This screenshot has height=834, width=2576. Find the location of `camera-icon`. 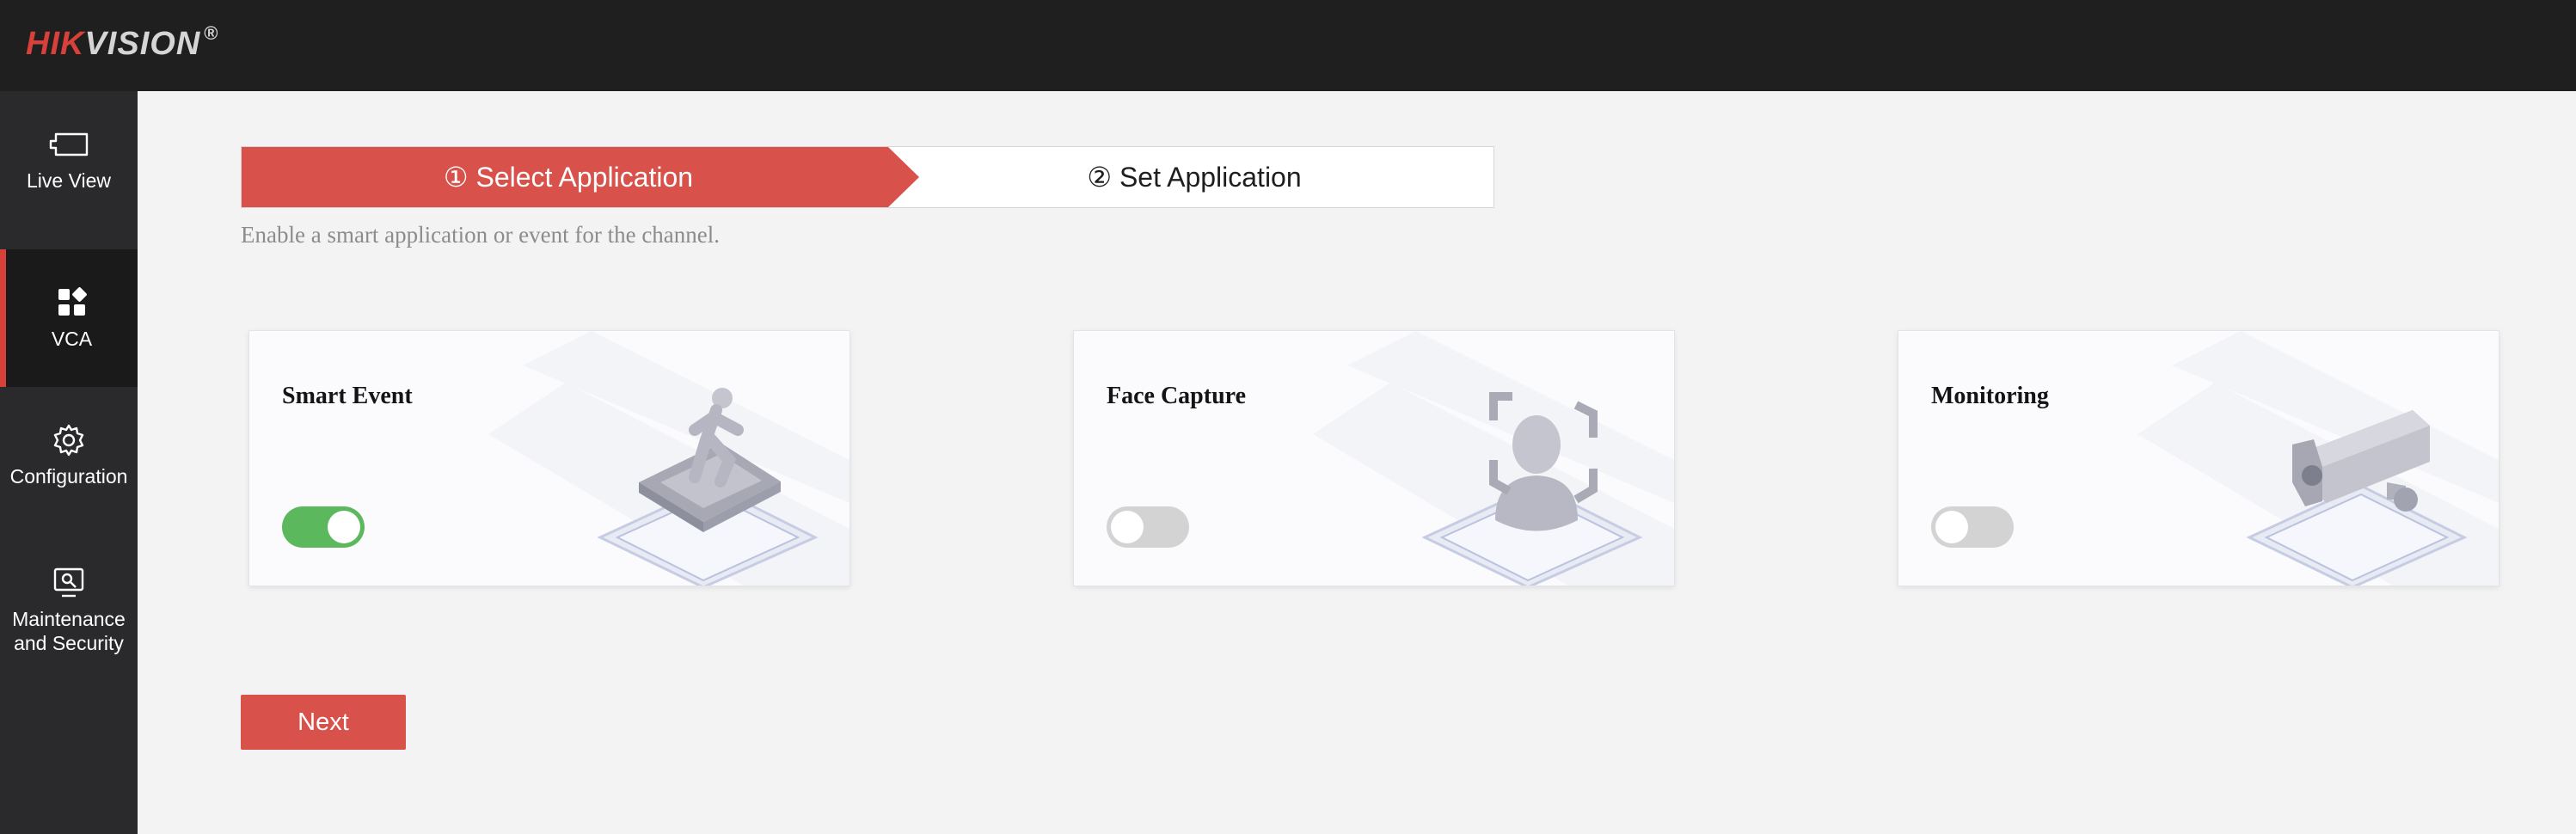

camera-icon is located at coordinates (2318, 459).